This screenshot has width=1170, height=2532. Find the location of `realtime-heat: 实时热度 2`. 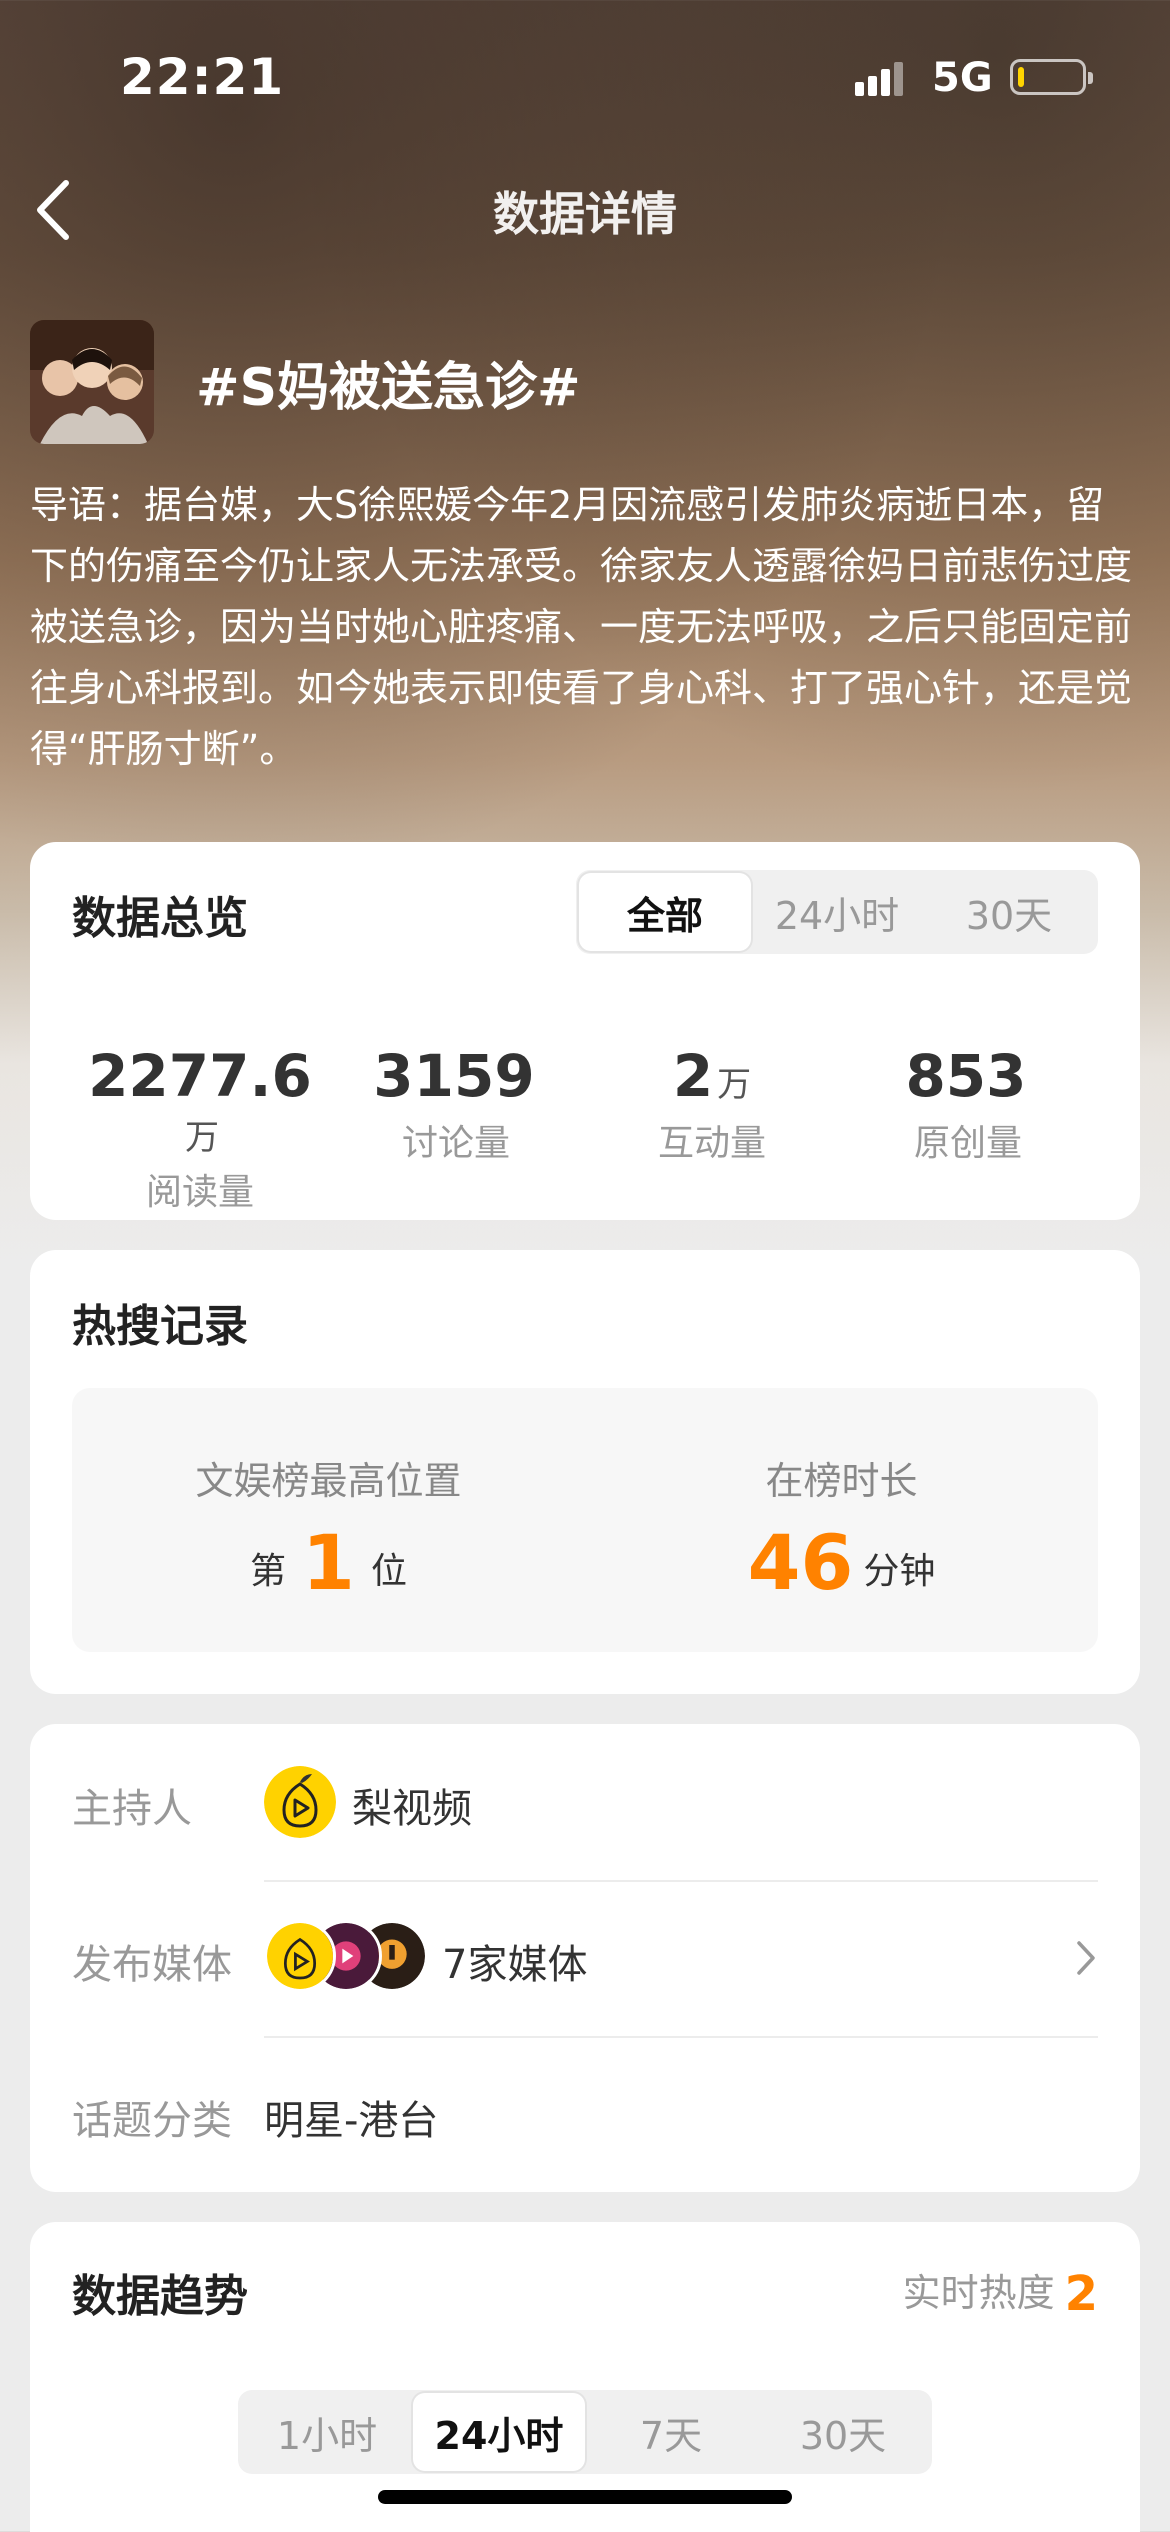

realtime-heat: 实时热度 2 is located at coordinates (1000, 2292).